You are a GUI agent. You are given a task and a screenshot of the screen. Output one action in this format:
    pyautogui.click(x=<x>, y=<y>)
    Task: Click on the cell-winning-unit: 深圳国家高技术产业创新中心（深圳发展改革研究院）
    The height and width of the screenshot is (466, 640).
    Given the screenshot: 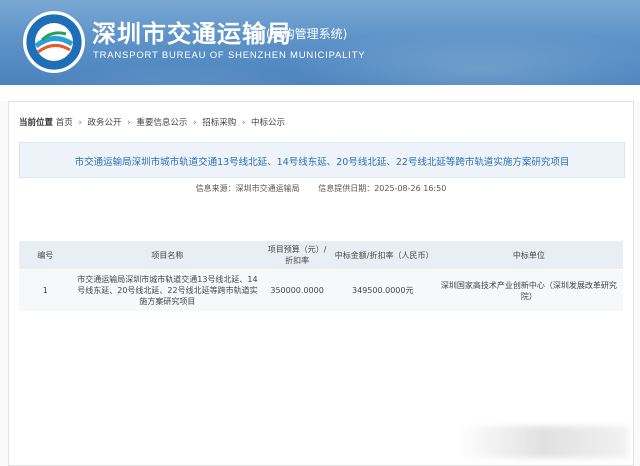 What is the action you would take?
    pyautogui.click(x=528, y=290)
    